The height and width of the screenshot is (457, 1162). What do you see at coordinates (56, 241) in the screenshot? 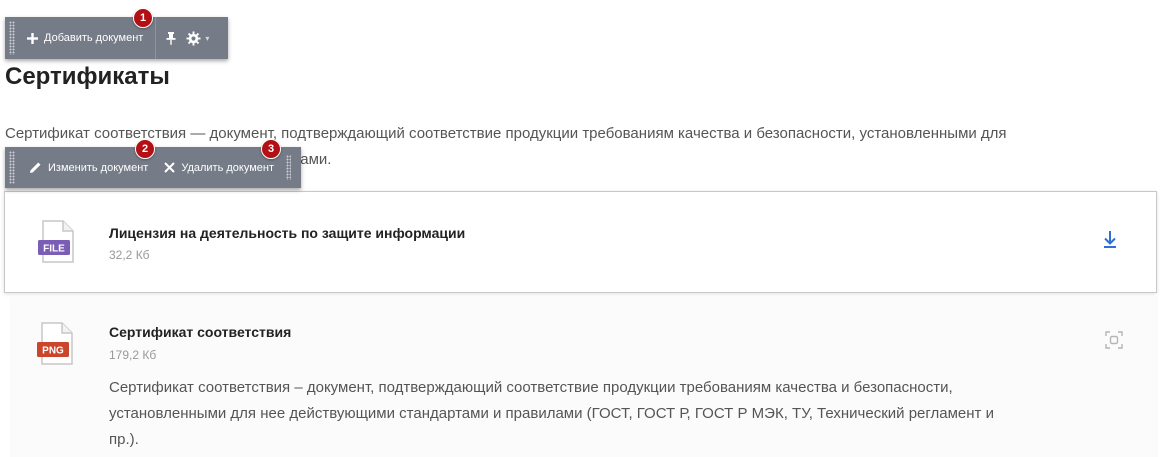
I see `file-type-icon: FILE` at bounding box center [56, 241].